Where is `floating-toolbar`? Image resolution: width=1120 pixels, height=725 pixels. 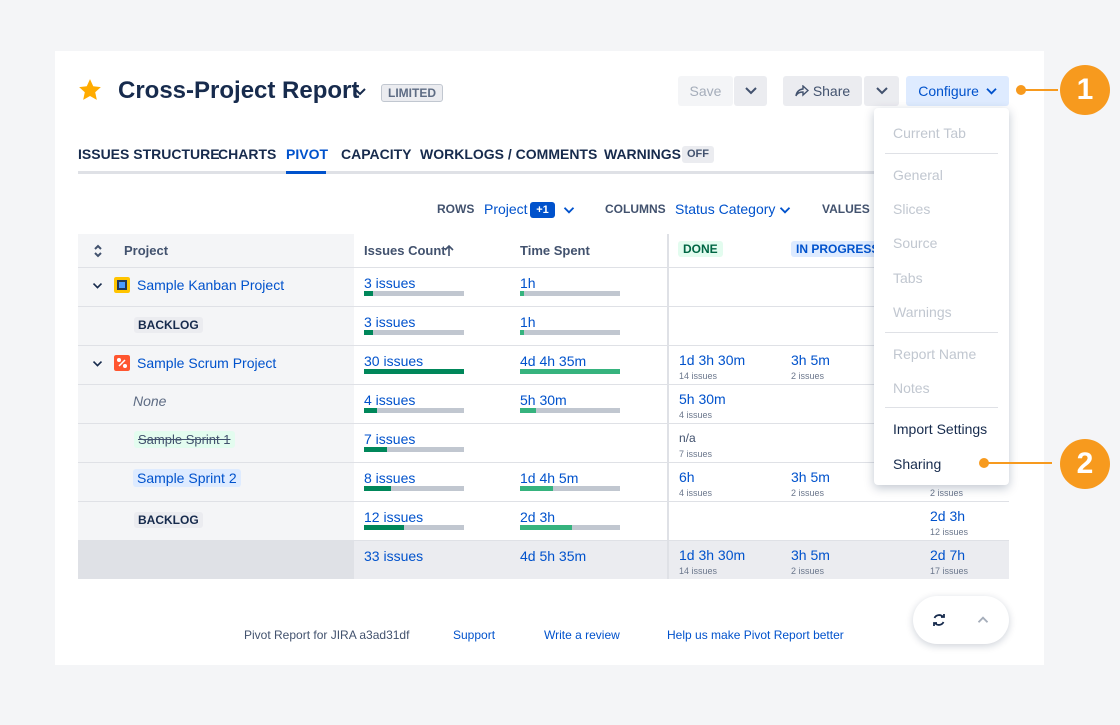 floating-toolbar is located at coordinates (961, 620).